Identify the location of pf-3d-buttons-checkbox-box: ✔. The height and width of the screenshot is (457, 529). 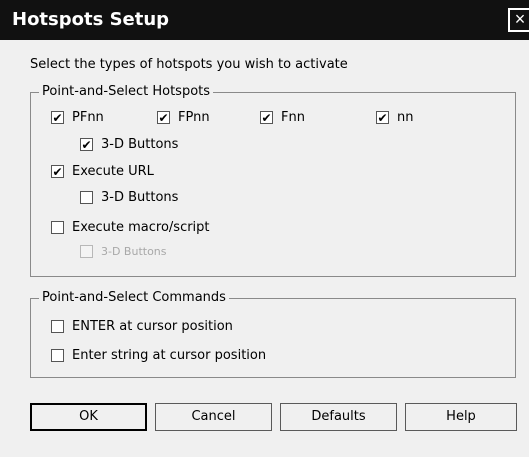
(86, 144).